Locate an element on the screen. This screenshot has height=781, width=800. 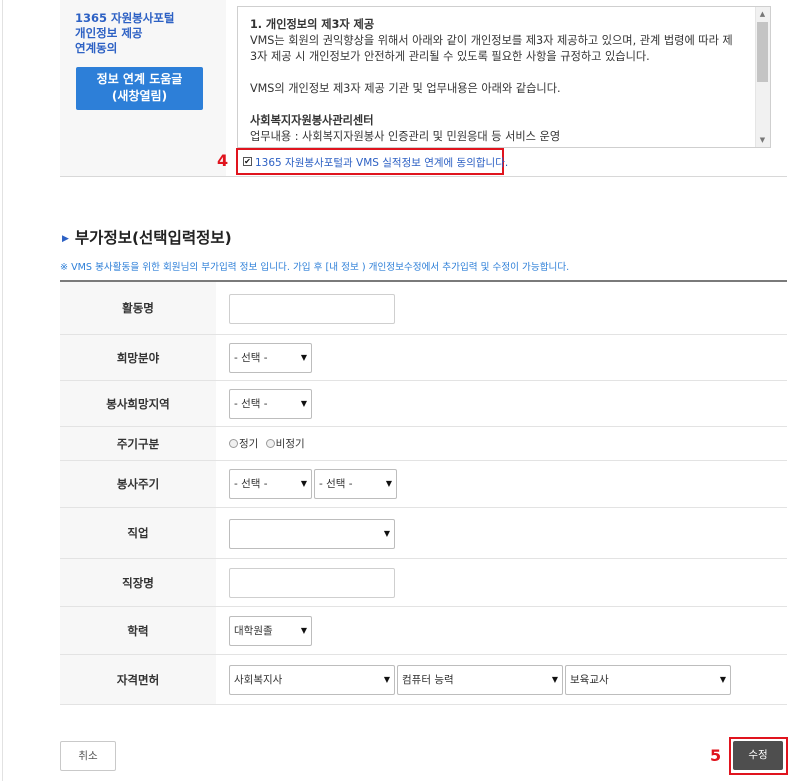
form-row-education: 학력 대학원졸 ▼ is located at coordinates (423, 631).